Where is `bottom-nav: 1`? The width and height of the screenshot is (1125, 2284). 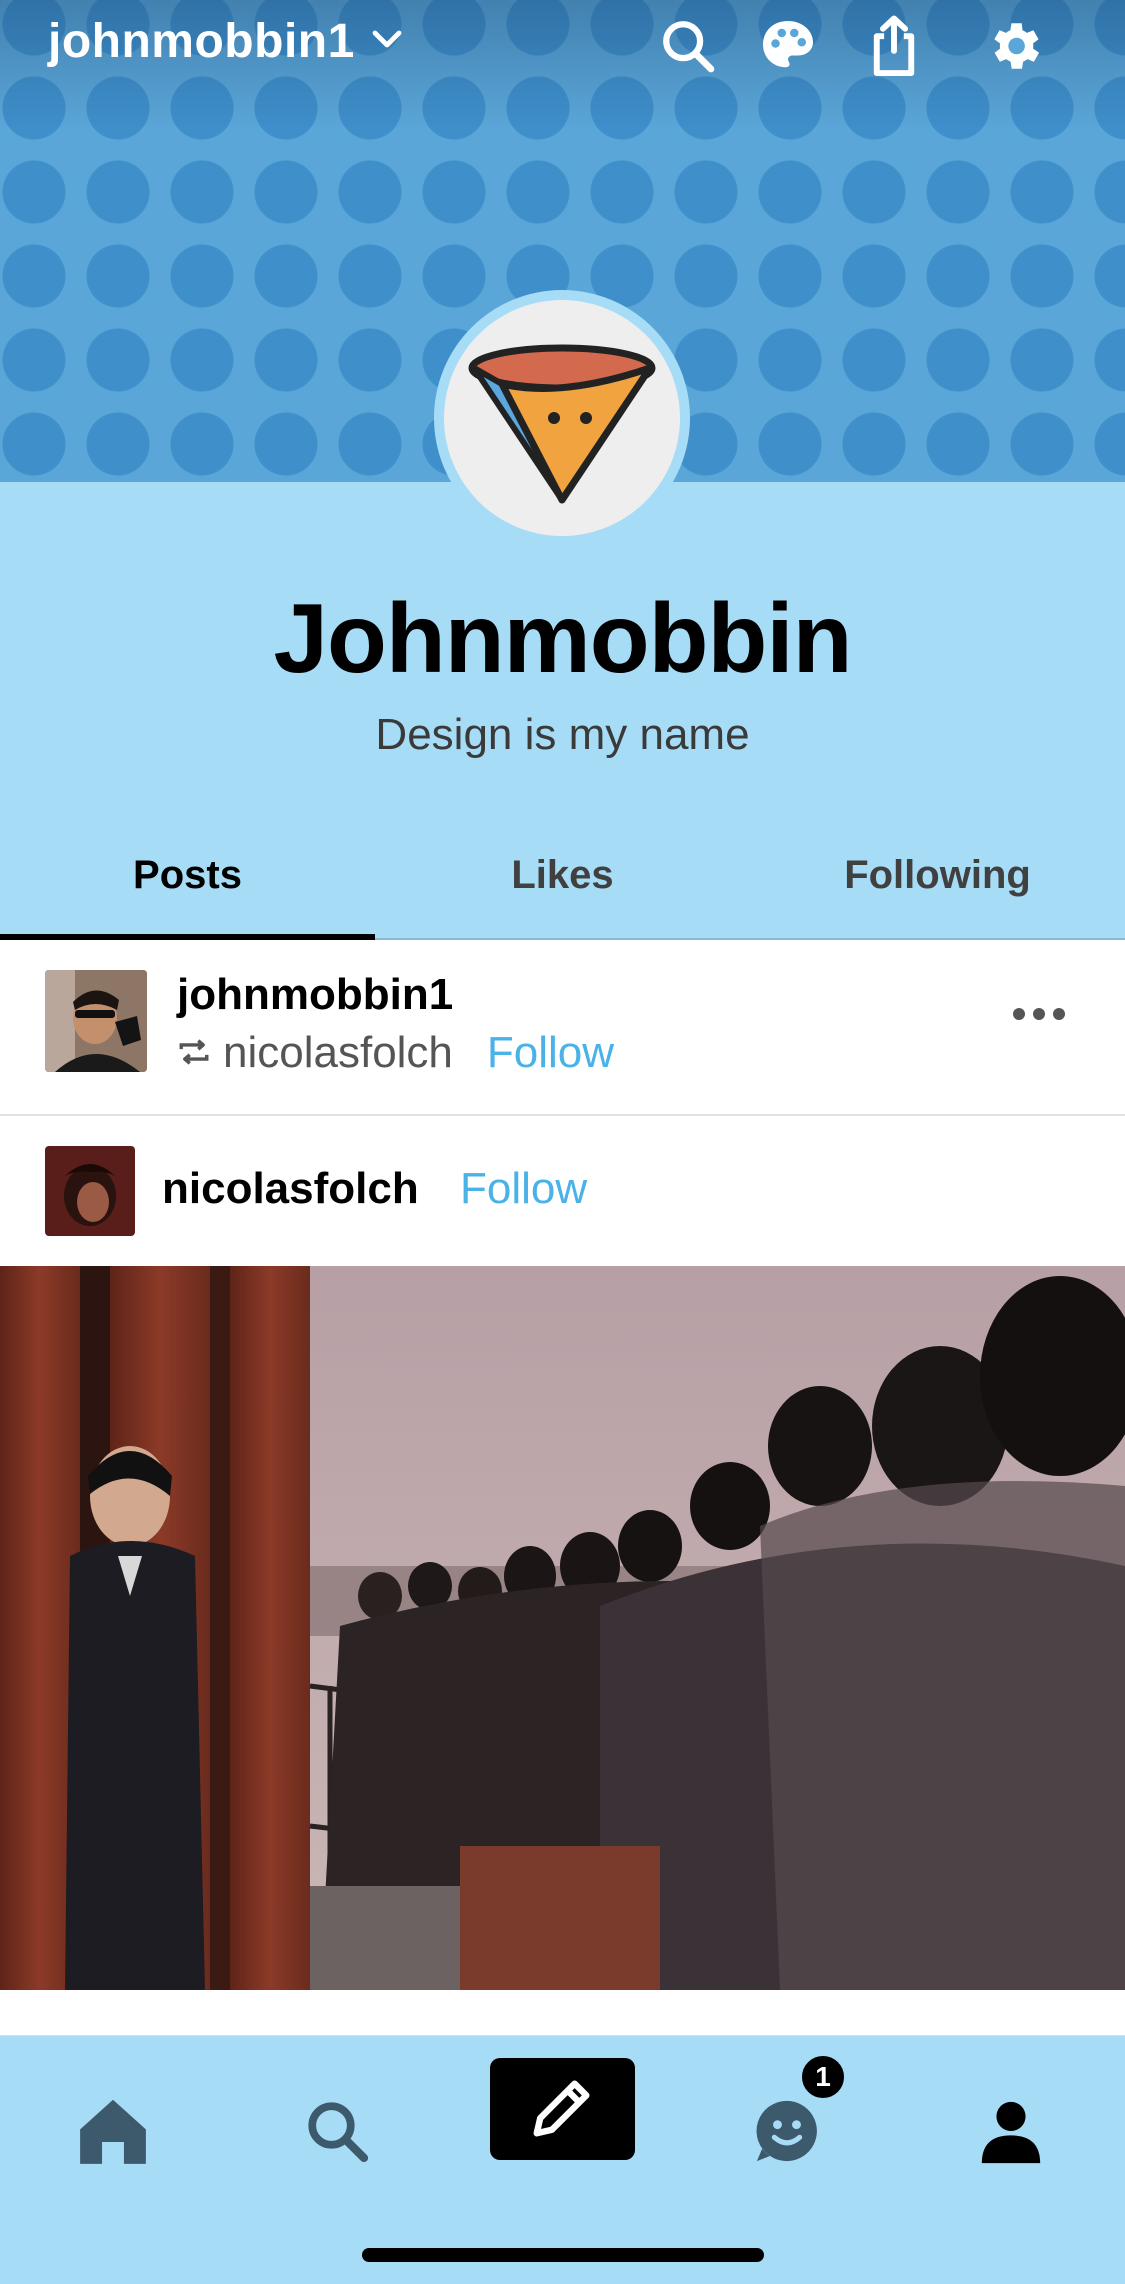
bottom-nav: 1 is located at coordinates (562, 2160).